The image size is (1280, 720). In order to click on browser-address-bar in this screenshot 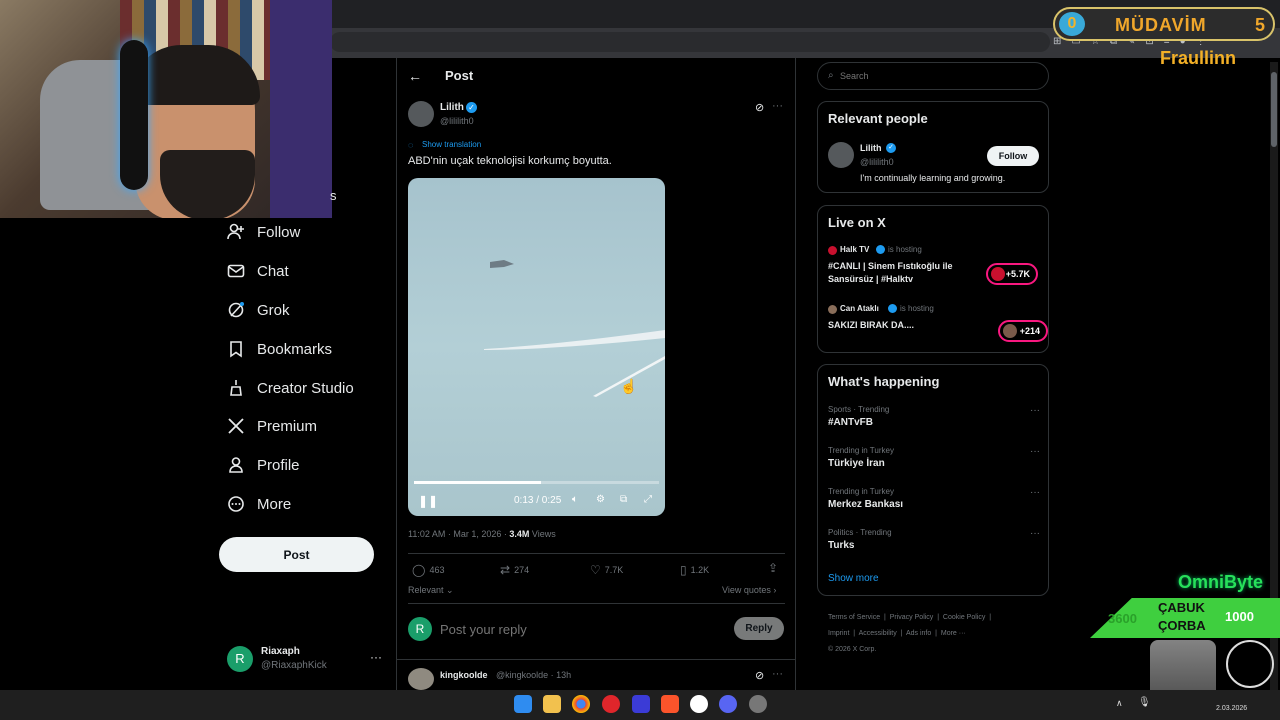, I will do `click(690, 42)`.